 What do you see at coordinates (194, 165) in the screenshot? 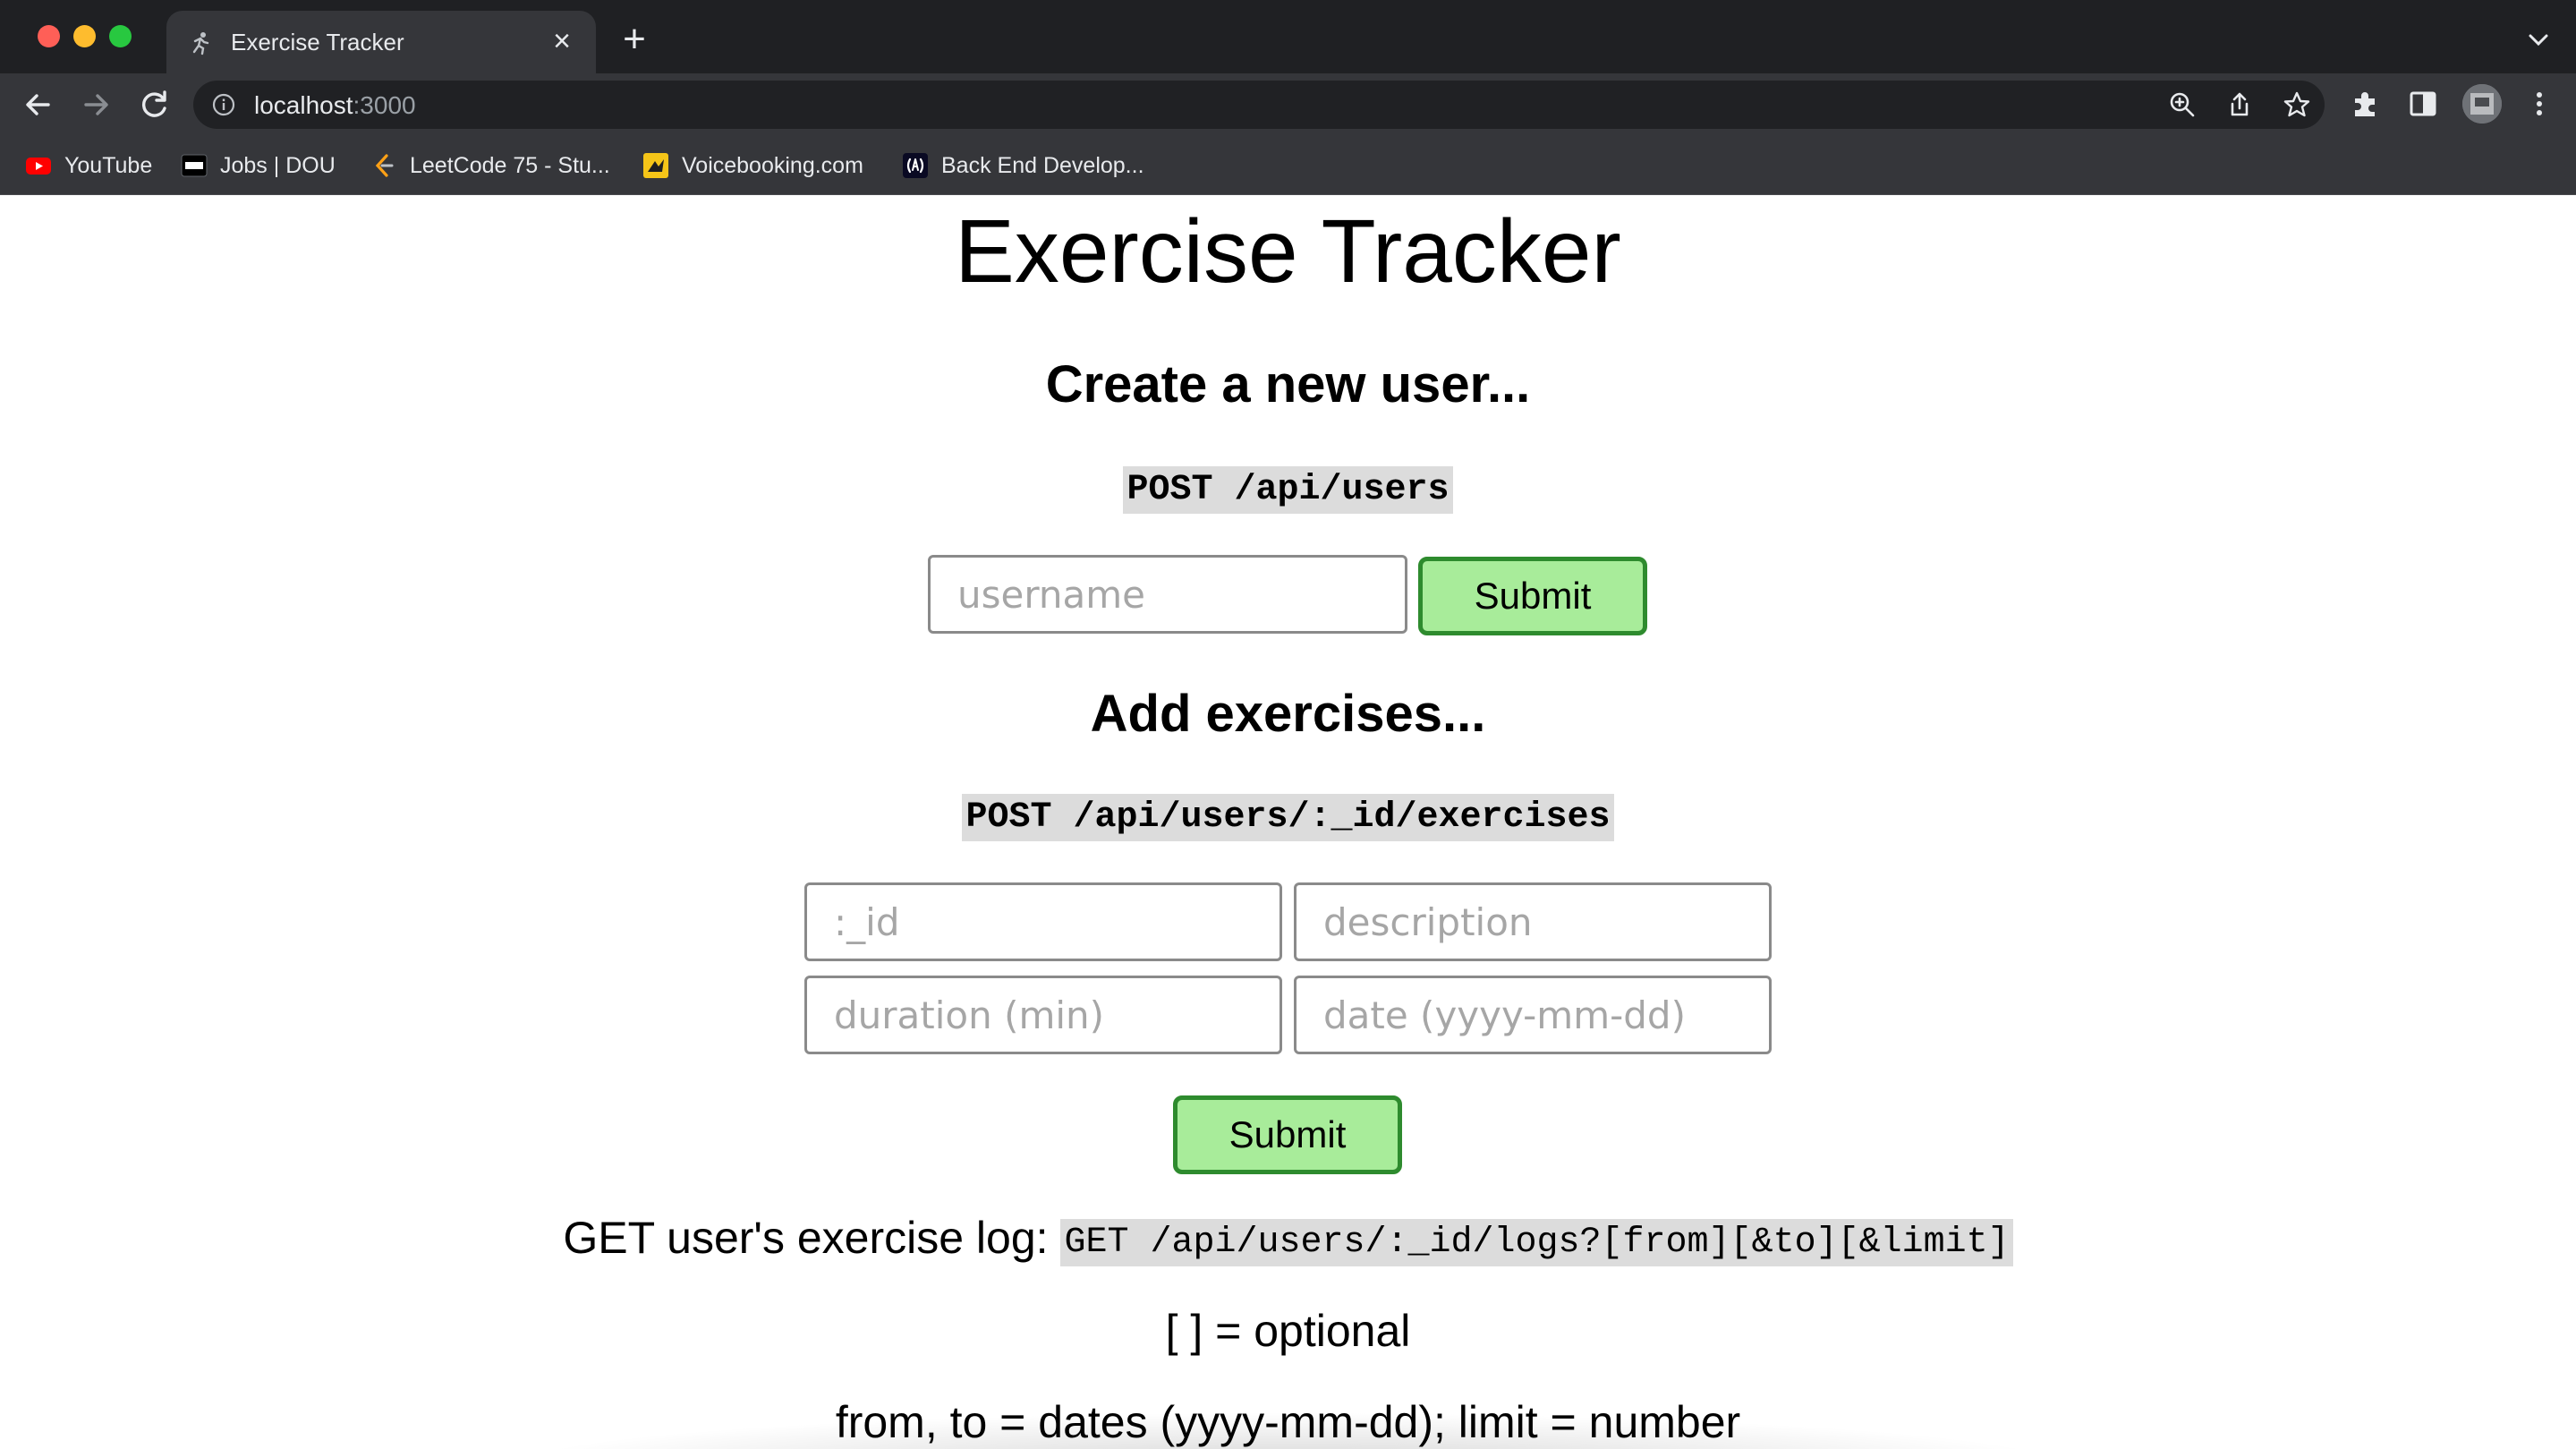
I see `dou-icon` at bounding box center [194, 165].